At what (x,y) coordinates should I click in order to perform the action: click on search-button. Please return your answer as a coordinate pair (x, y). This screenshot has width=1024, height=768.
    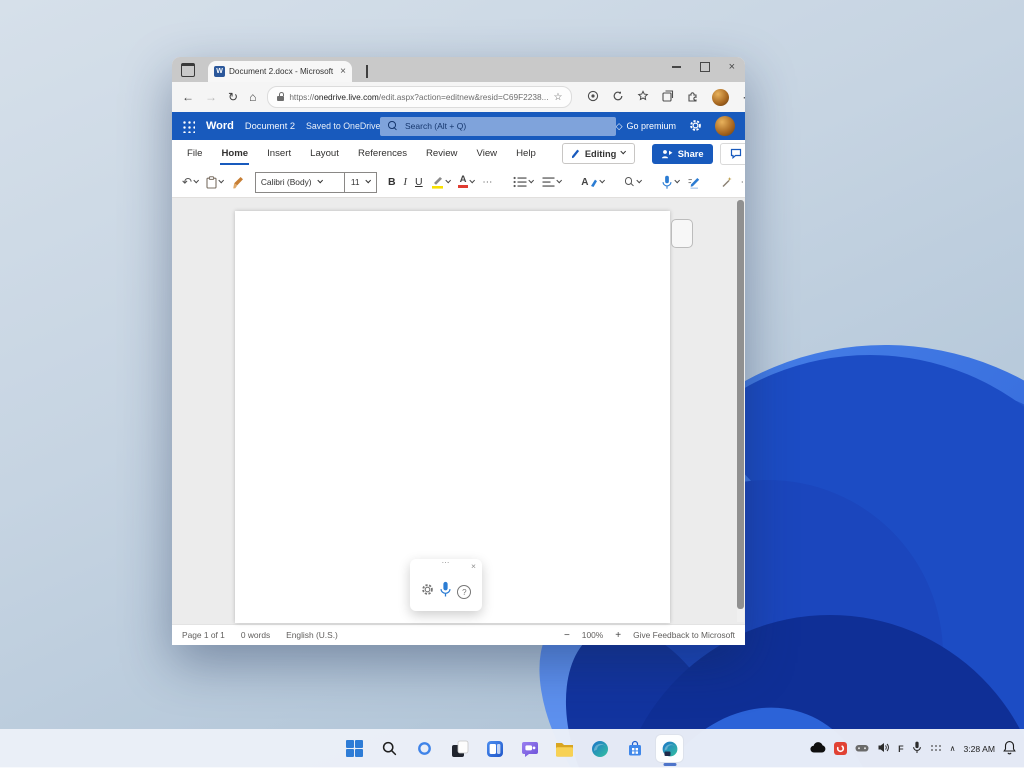
    Looking at the image, I should click on (389, 748).